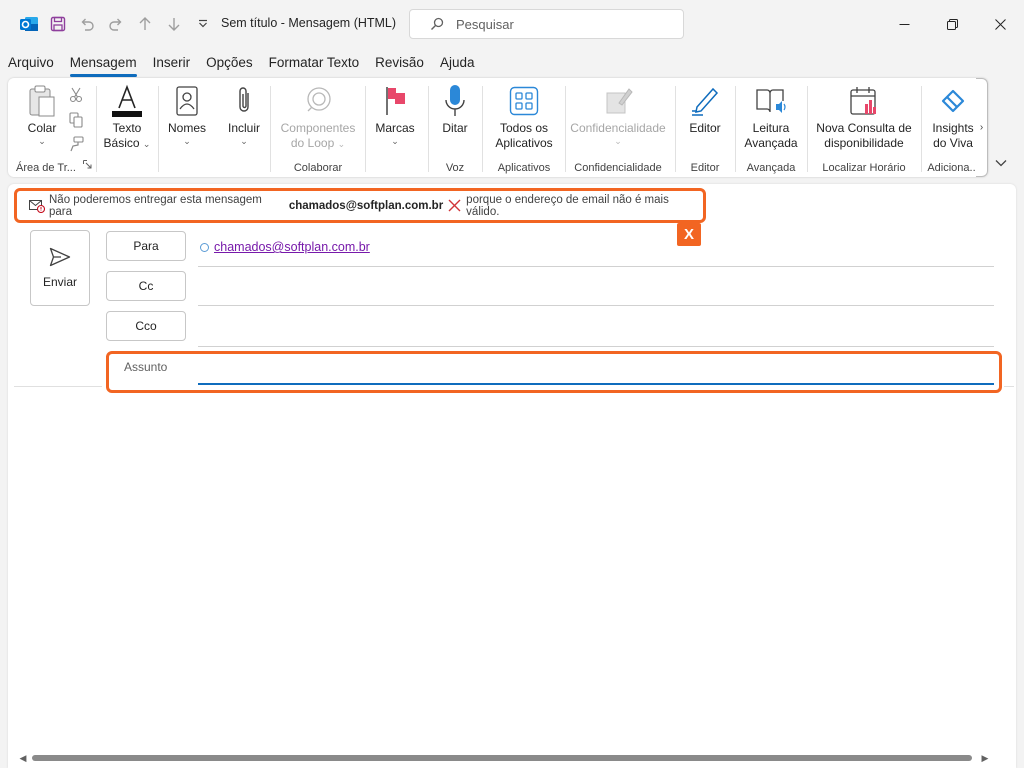 This screenshot has height=768, width=1024. I want to click on sensitivity-label: Confidencialidade, so click(618, 128).